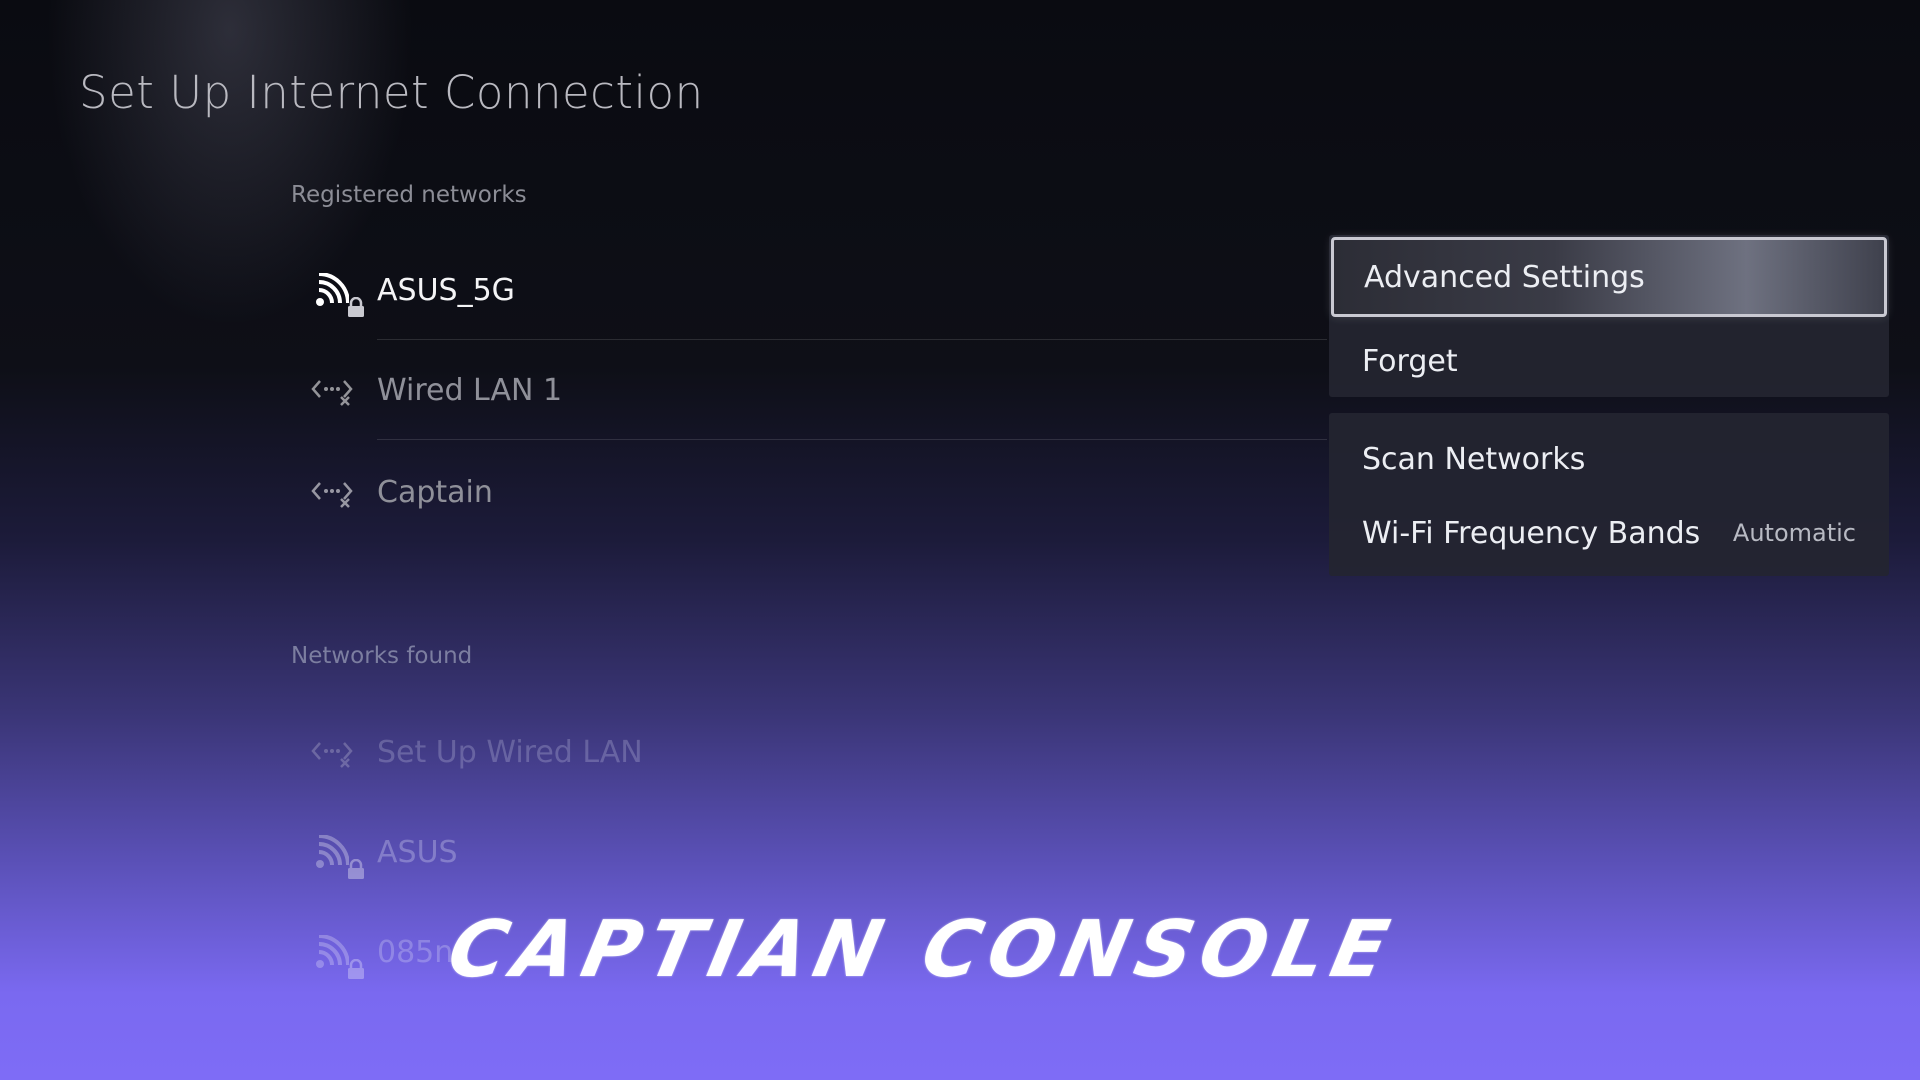 The image size is (1920, 1080). I want to click on registered-networks-heading: Registered networks, so click(409, 195).